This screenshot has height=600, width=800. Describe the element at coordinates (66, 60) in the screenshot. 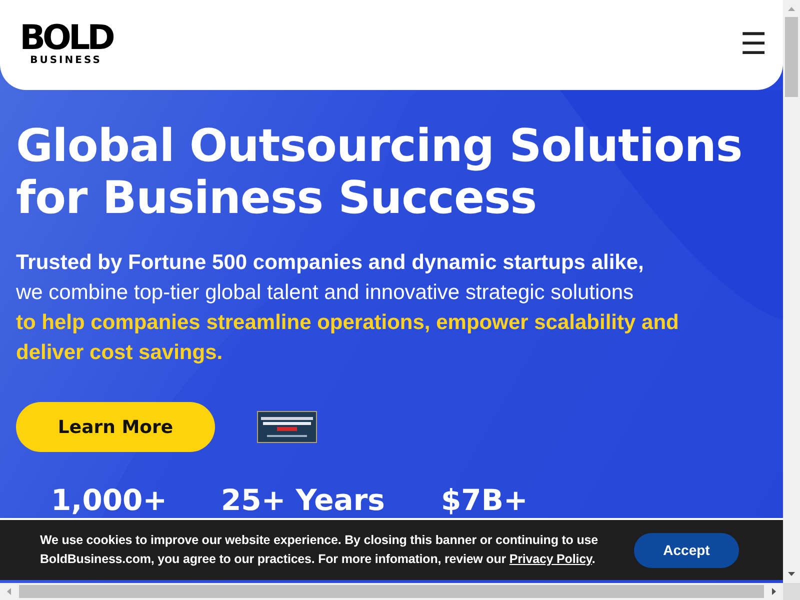

I see `logo-tagline: BUSINESS` at that location.